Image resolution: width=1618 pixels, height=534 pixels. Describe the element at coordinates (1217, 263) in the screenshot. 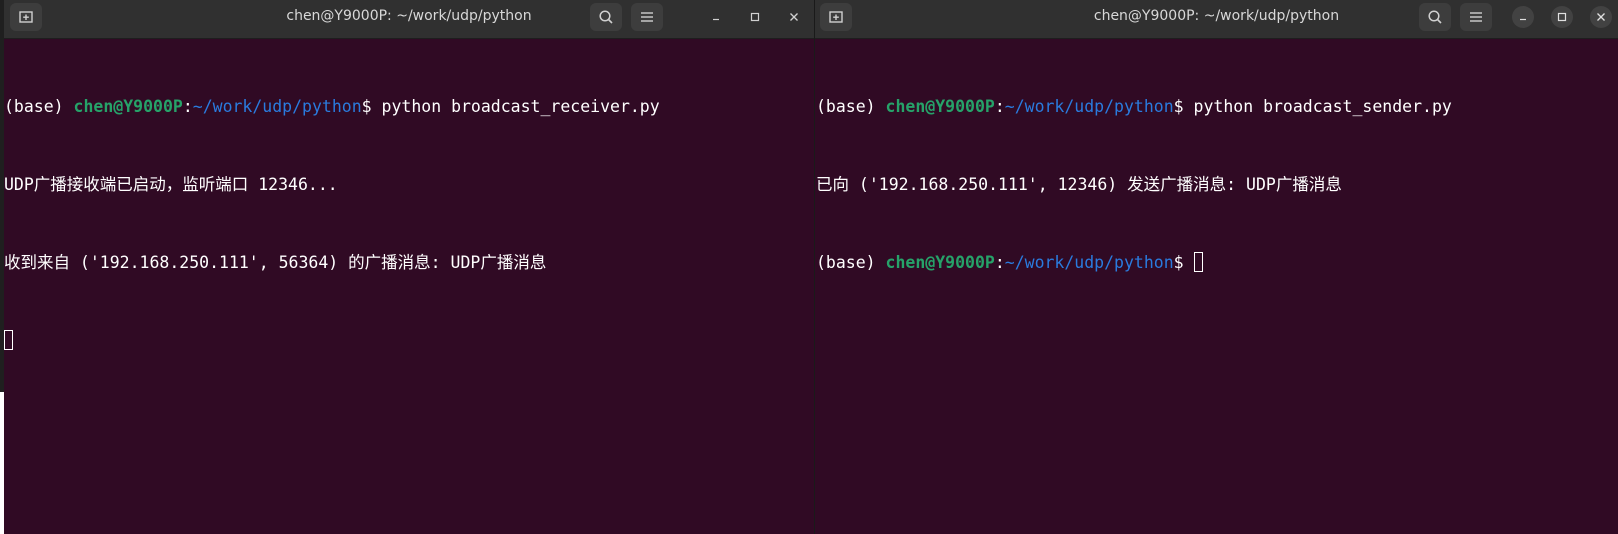

I see `prompt-line: (base) chen@Y9000P:~/work/udp/python$` at that location.